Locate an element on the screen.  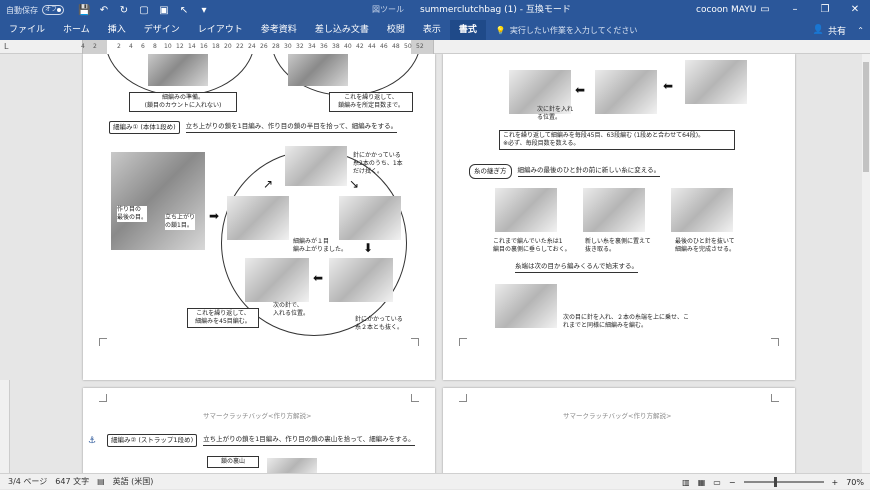
save-icon: 💾 is located at coordinates (84, 10).